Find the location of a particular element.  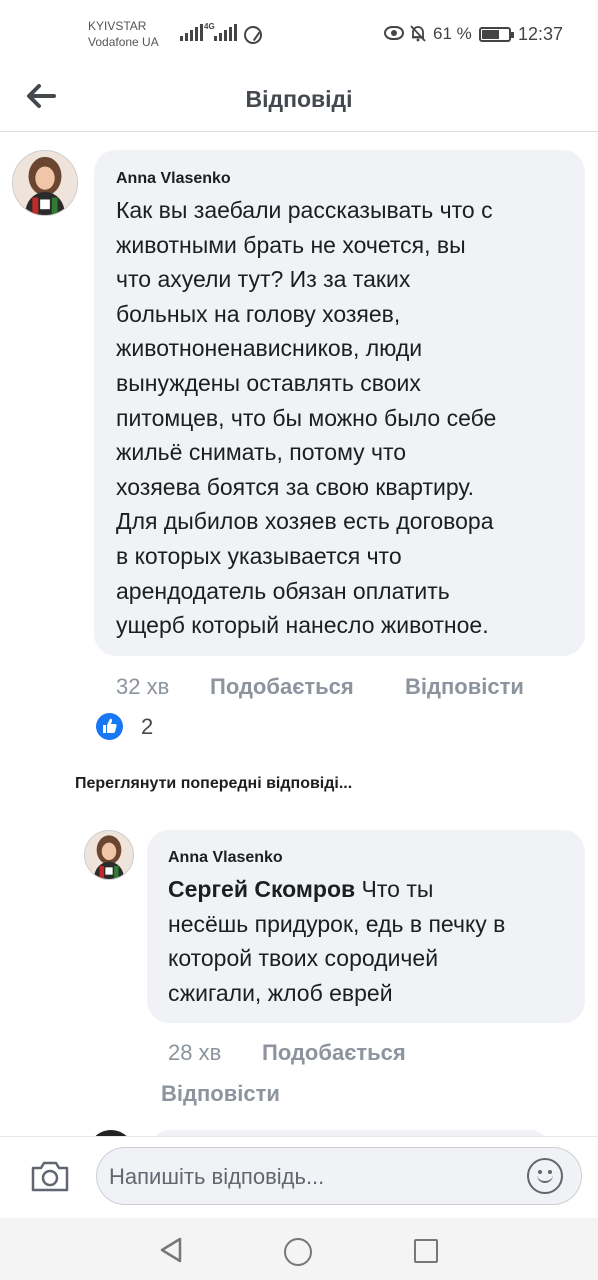

like-reaction-icon is located at coordinates (109, 726).